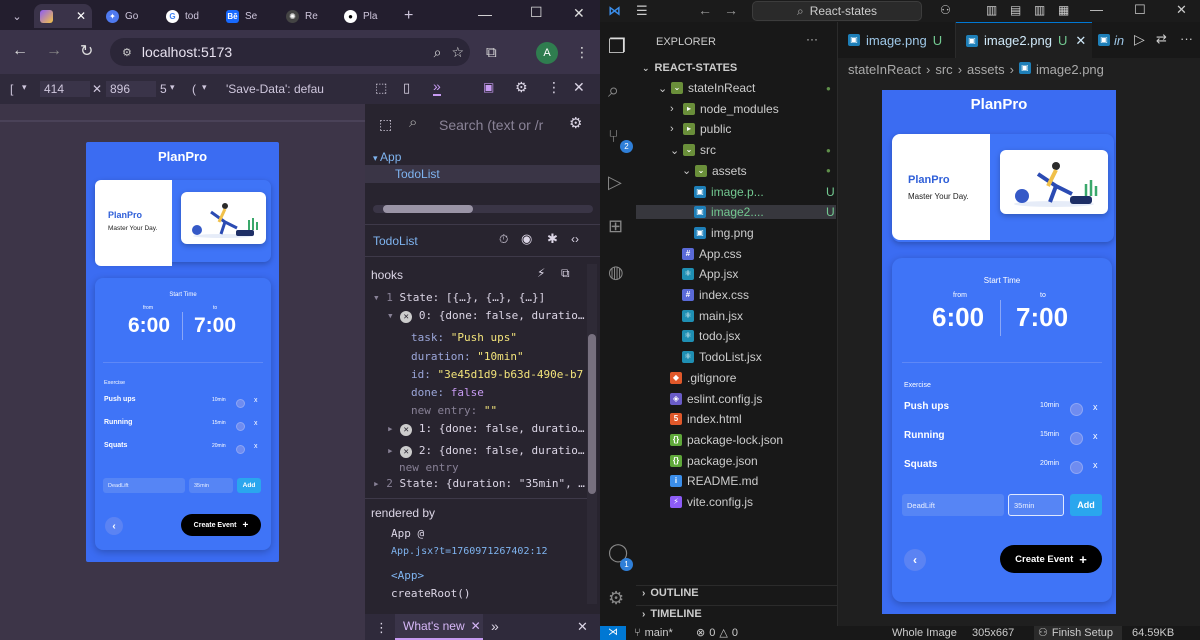  What do you see at coordinates (1110, 40) in the screenshot?
I see `editor-tab-preview: ▣ in` at bounding box center [1110, 40].